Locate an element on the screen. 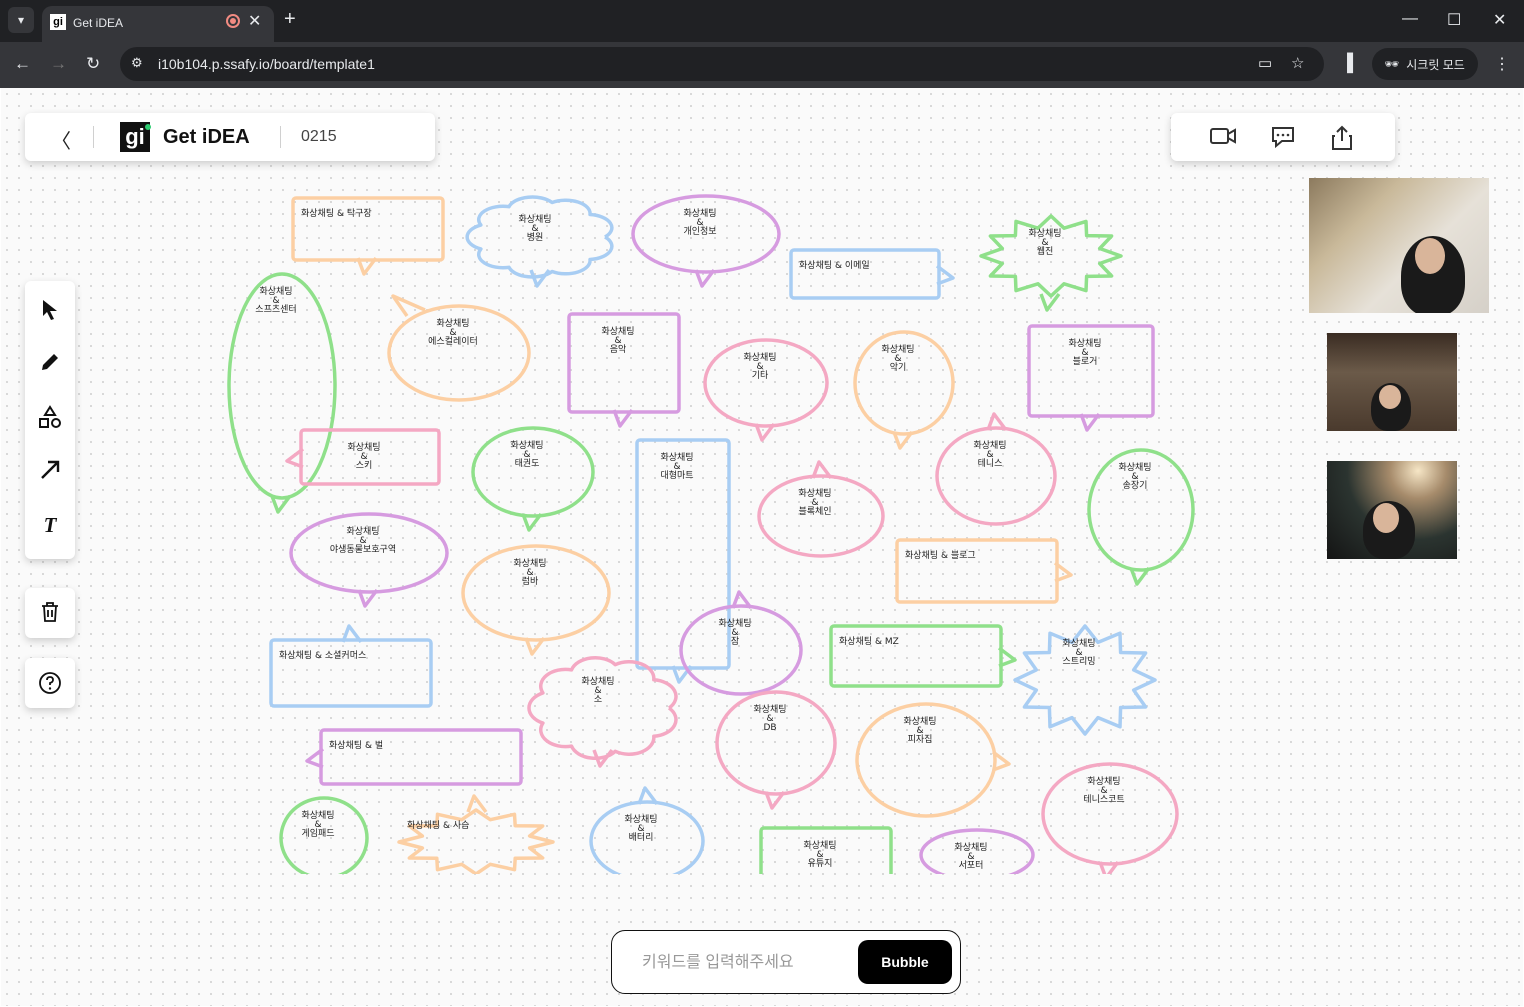  speech-bubble: 화상채팅 & MZ is located at coordinates (923, 656).